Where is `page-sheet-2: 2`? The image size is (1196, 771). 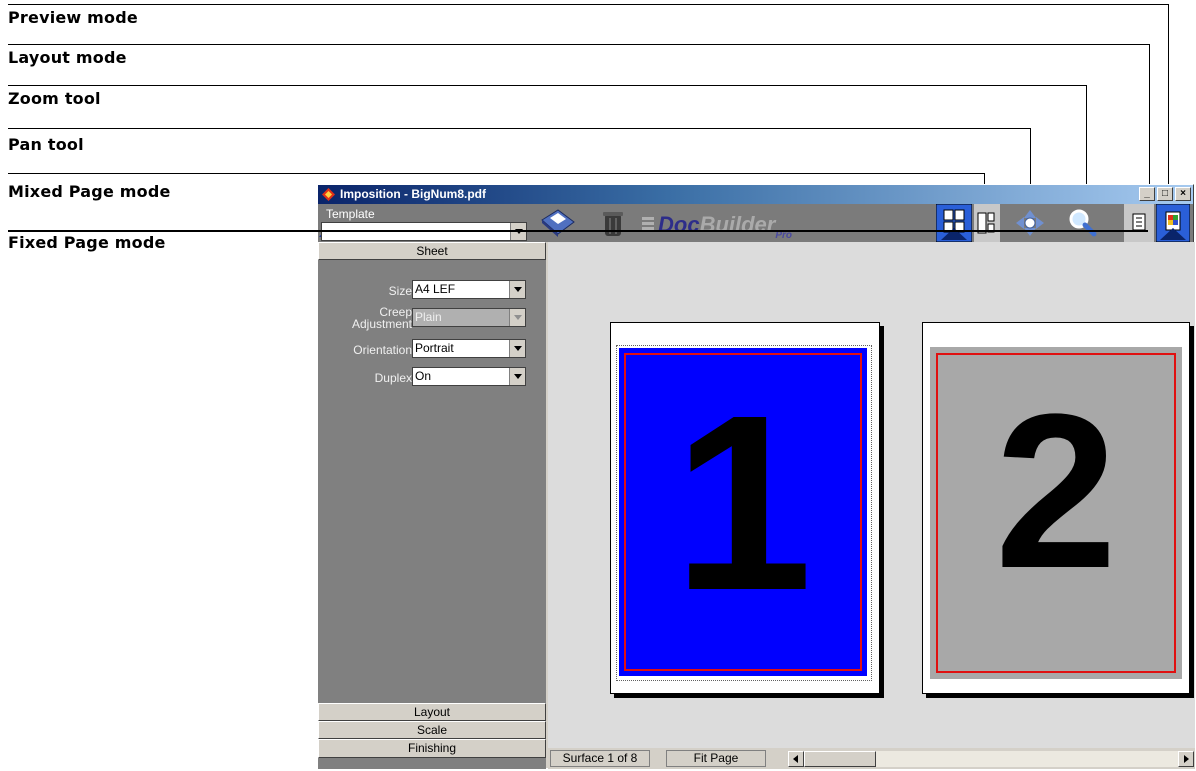 page-sheet-2: 2 is located at coordinates (1056, 508).